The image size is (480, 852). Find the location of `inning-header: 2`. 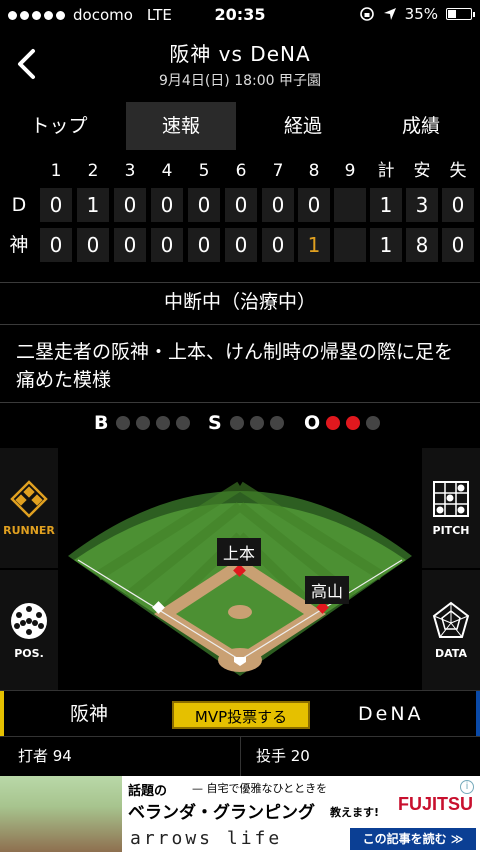

inning-header: 2 is located at coordinates (93, 171).